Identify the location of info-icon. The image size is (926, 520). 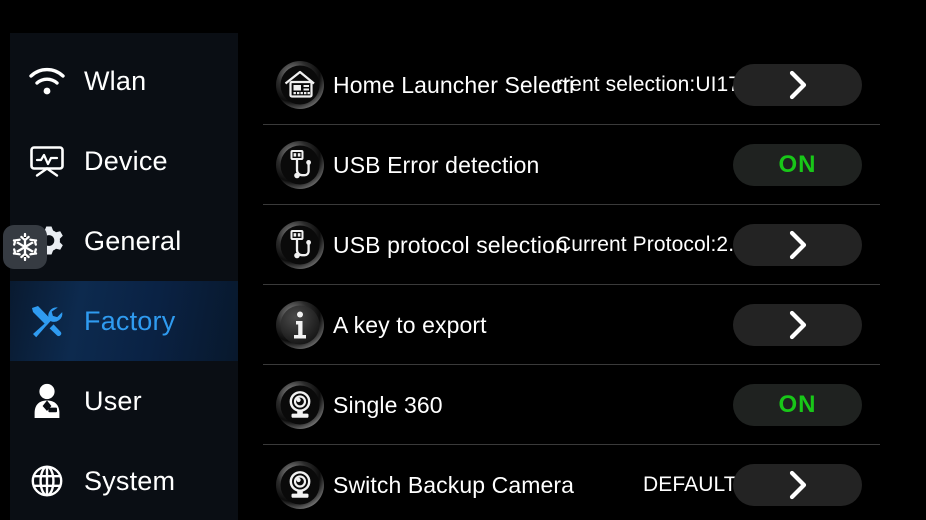
(300, 325).